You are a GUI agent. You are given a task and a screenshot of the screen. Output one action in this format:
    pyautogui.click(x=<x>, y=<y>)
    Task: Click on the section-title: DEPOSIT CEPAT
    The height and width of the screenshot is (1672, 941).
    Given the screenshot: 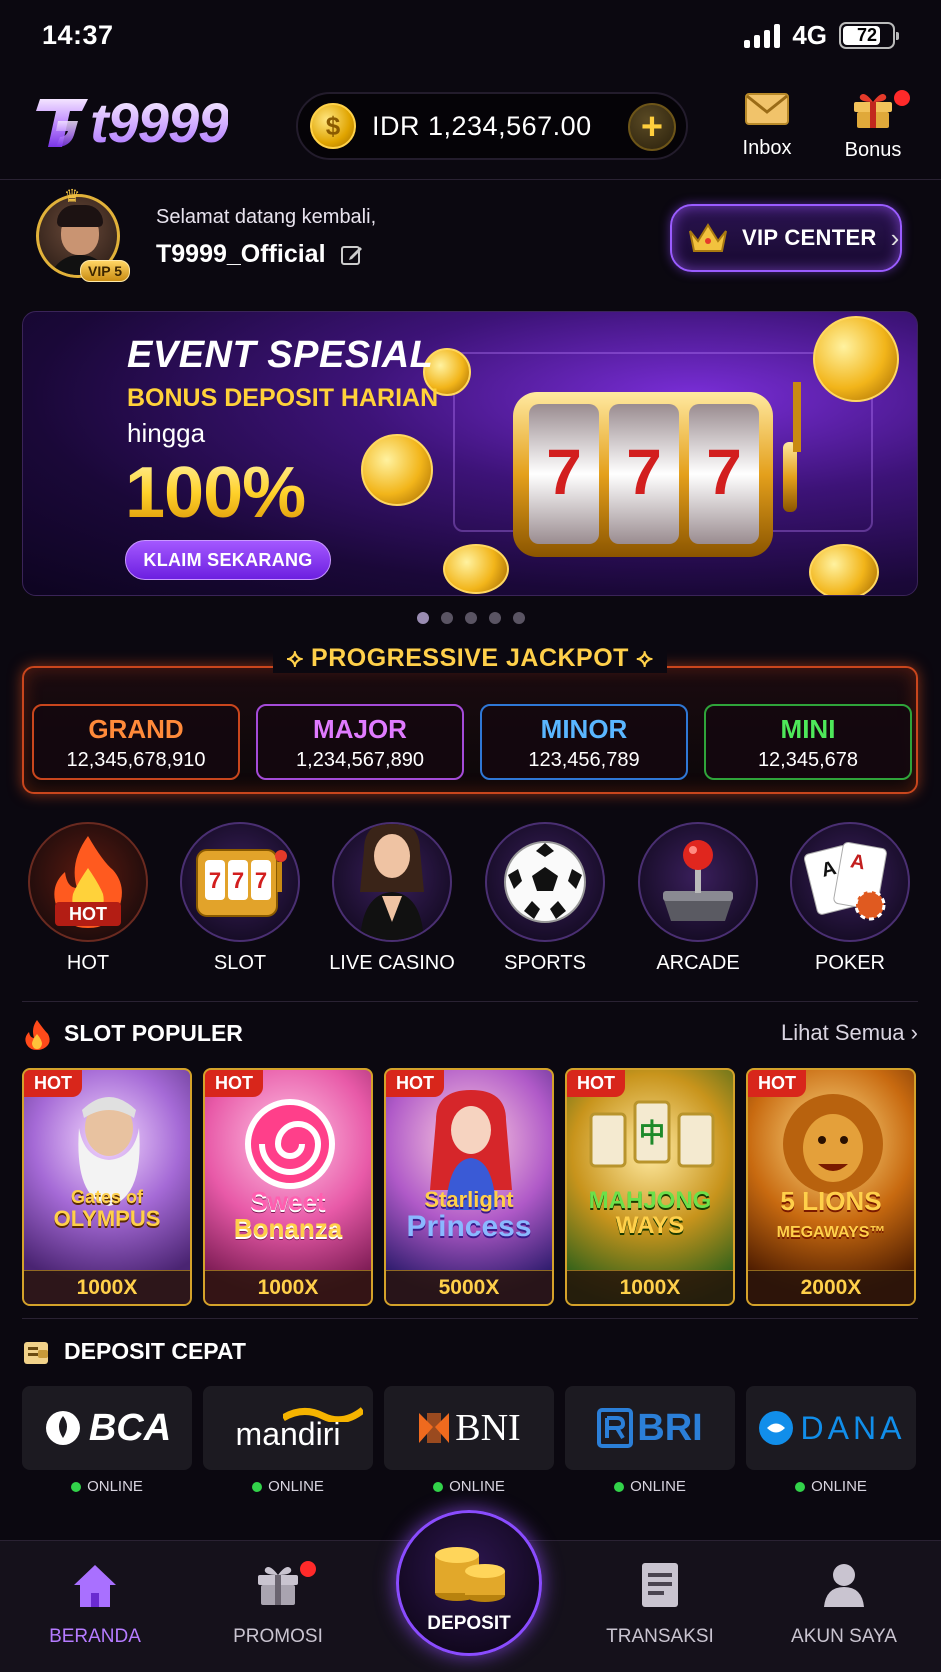 What is the action you would take?
    pyautogui.click(x=155, y=1351)
    